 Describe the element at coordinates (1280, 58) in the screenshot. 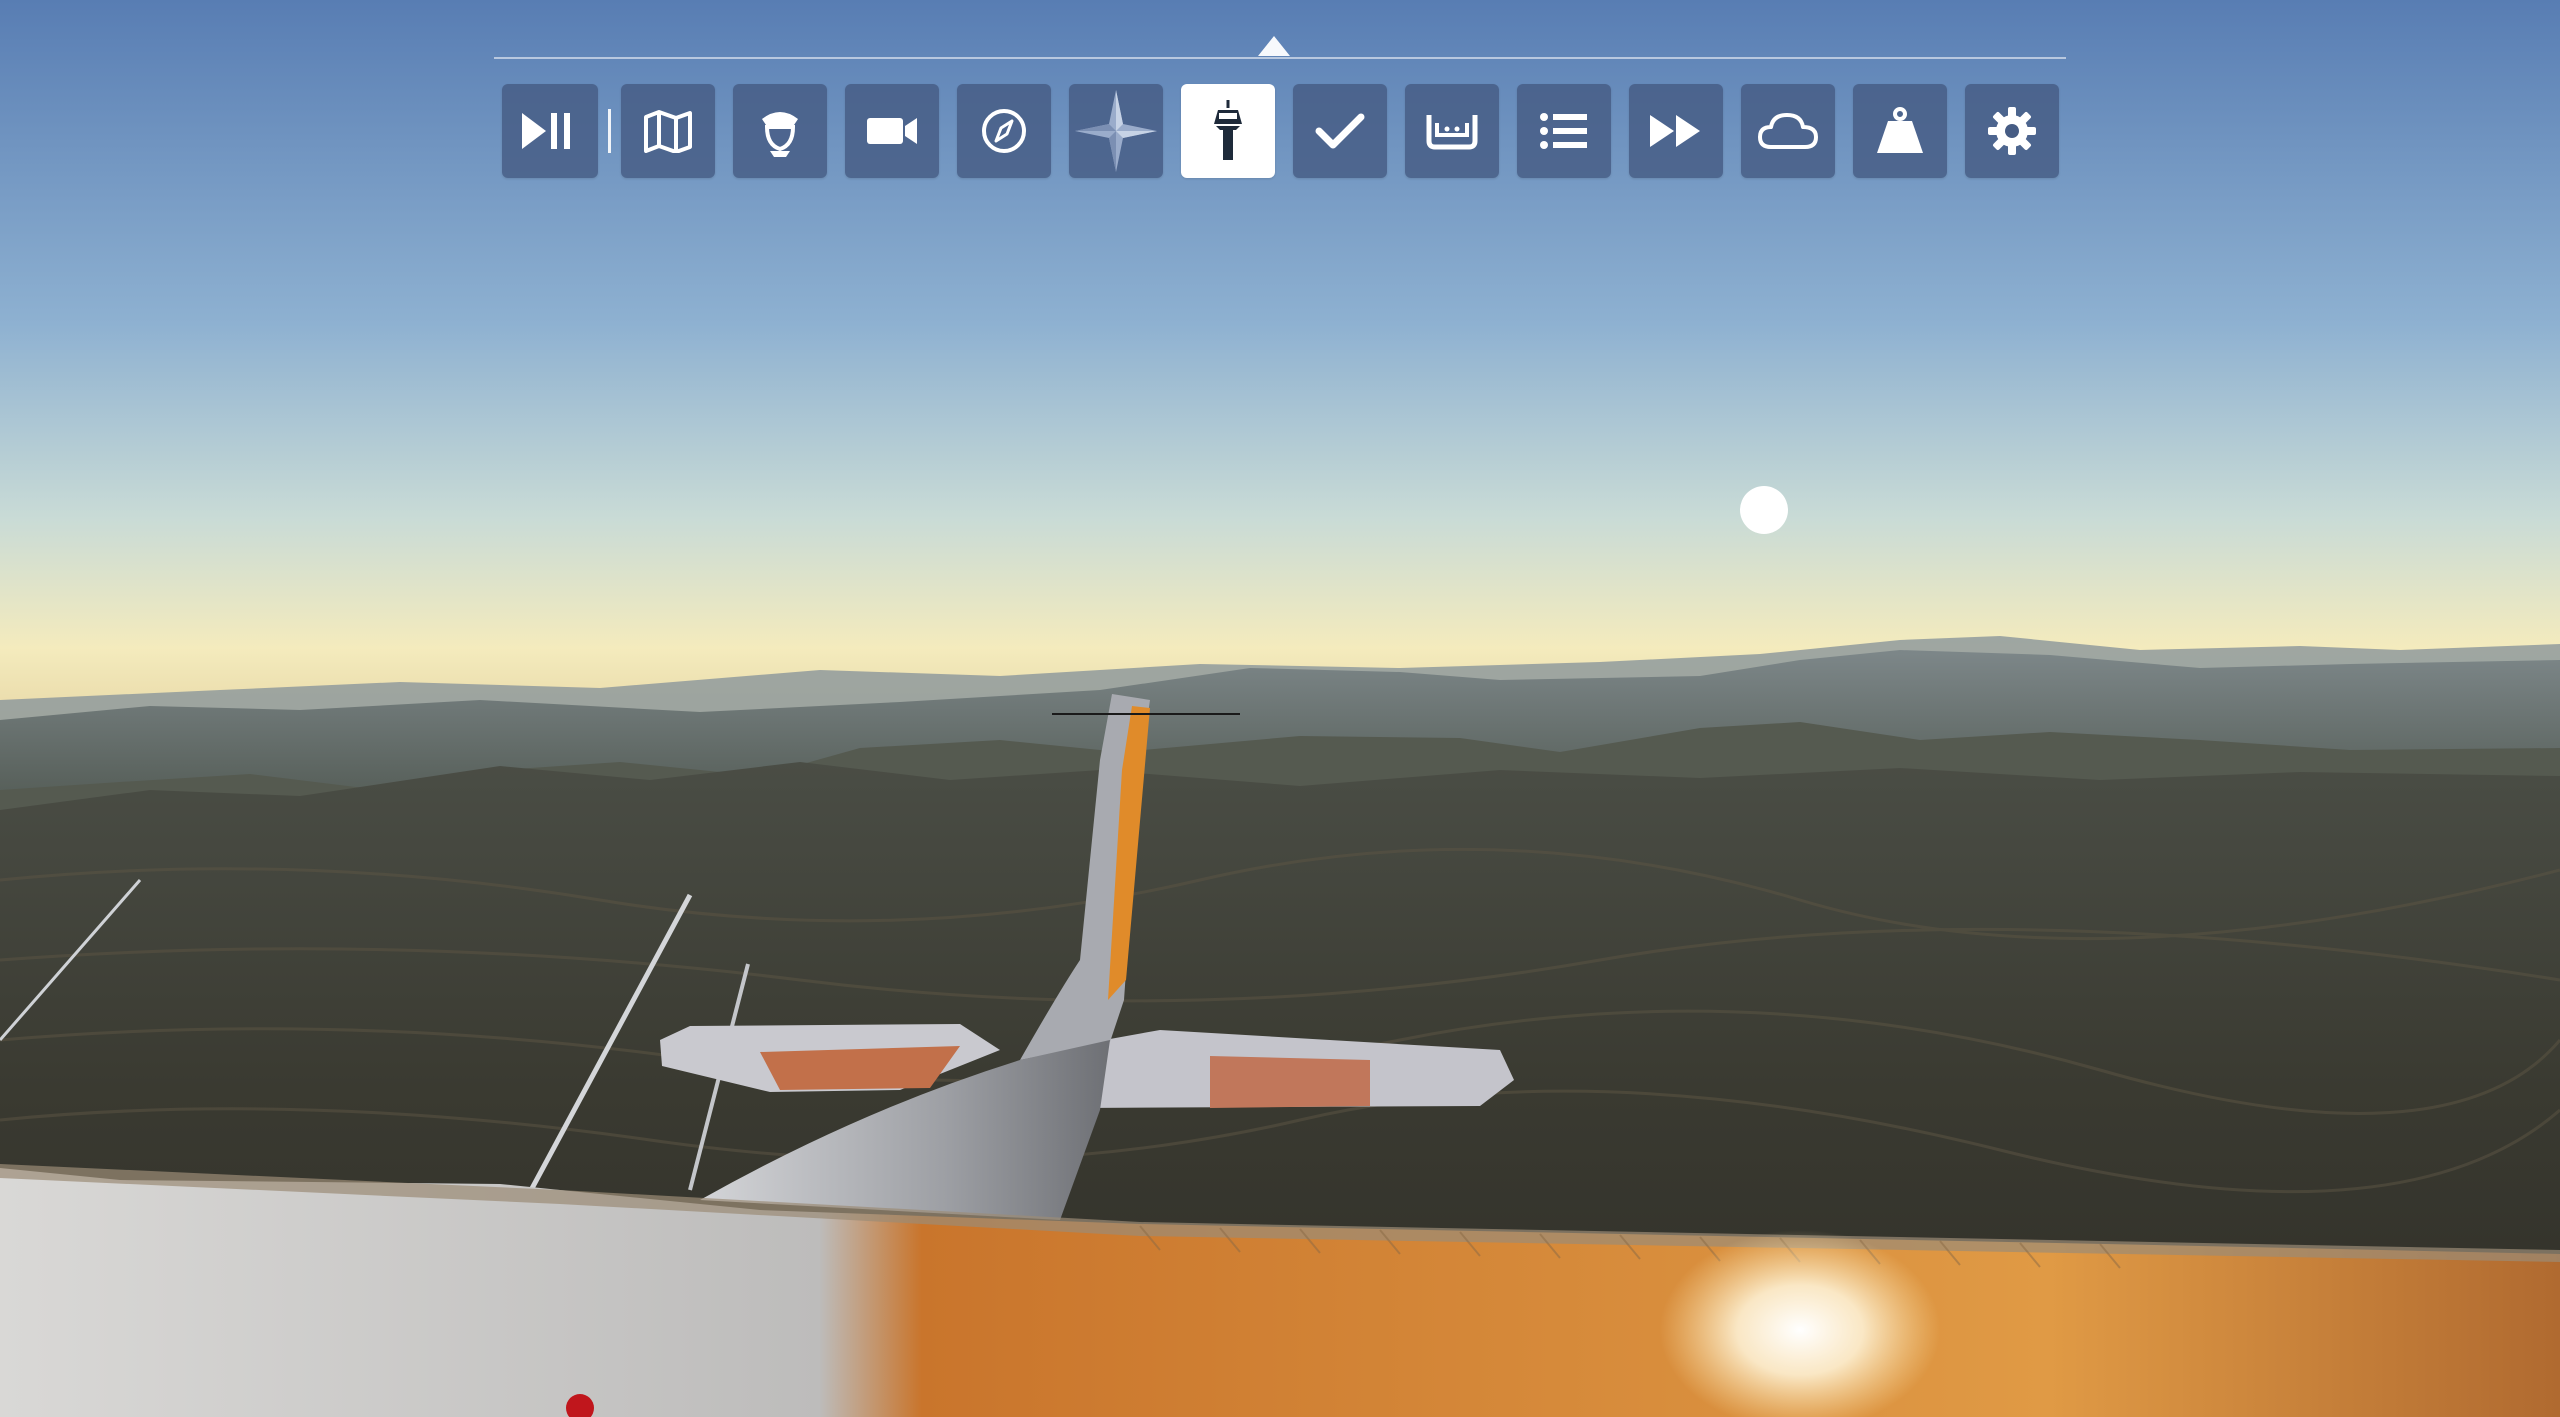

I see `toolbar-divider-line` at that location.